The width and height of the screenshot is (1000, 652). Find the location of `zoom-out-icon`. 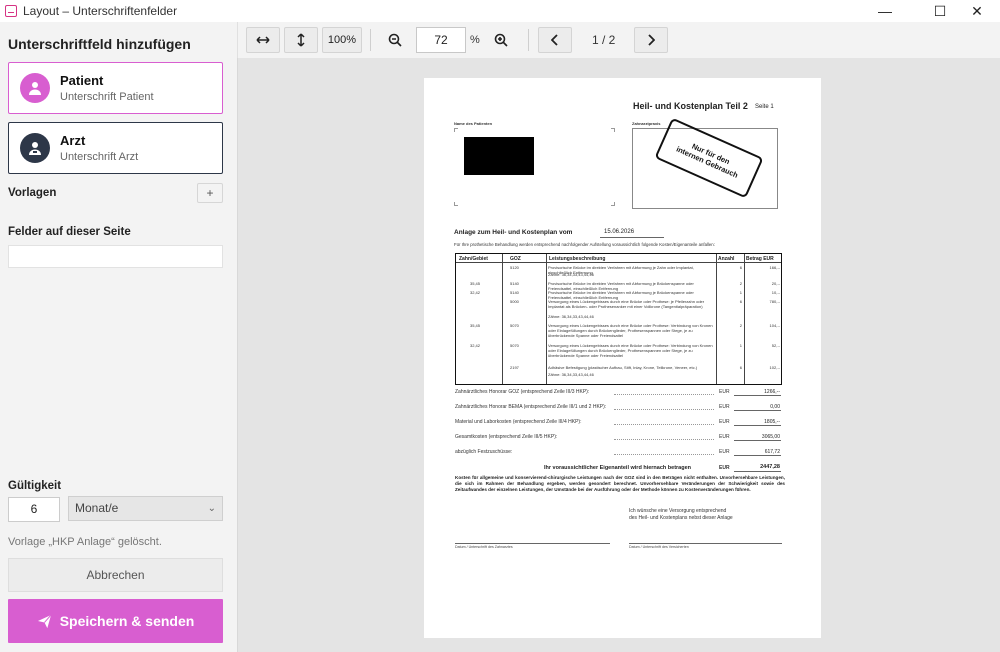

zoom-out-icon is located at coordinates (395, 40).